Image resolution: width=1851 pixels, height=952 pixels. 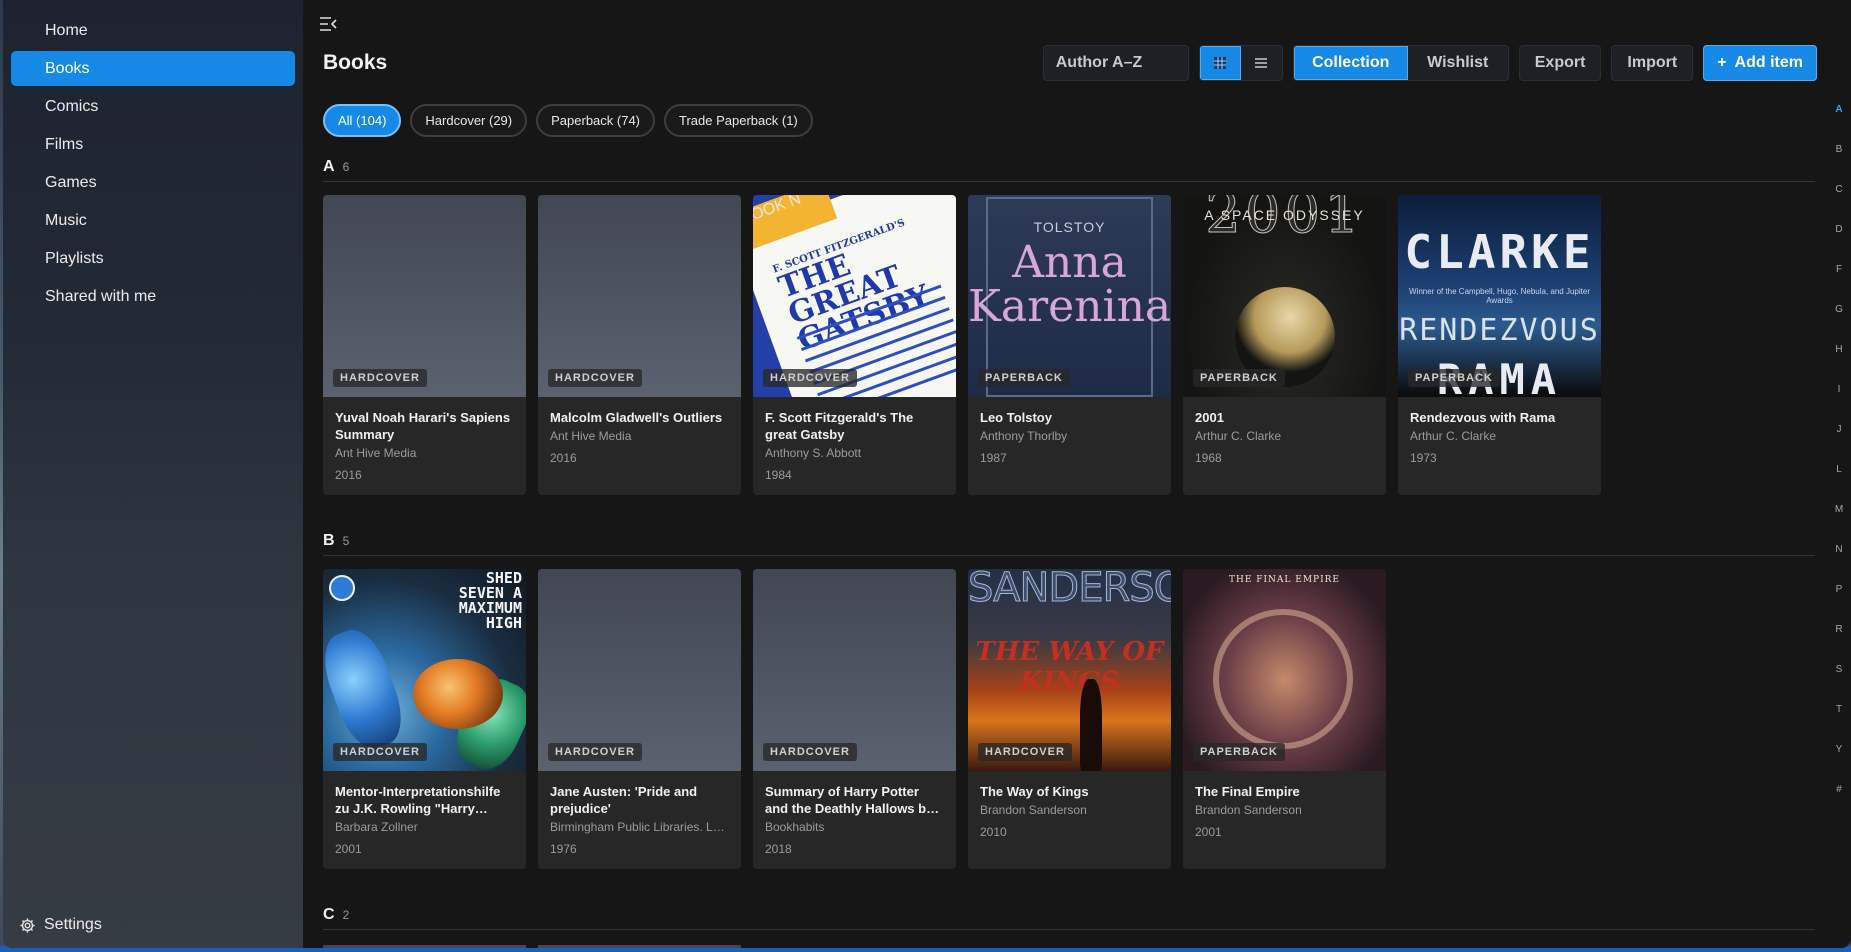 I want to click on sidebar-item-comics: Comics, so click(x=153, y=106).